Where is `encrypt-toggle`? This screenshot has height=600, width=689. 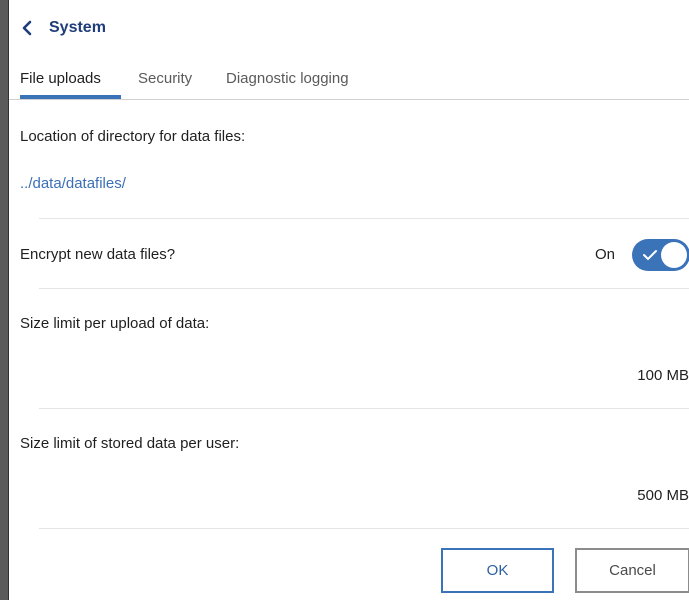 encrypt-toggle is located at coordinates (660, 255).